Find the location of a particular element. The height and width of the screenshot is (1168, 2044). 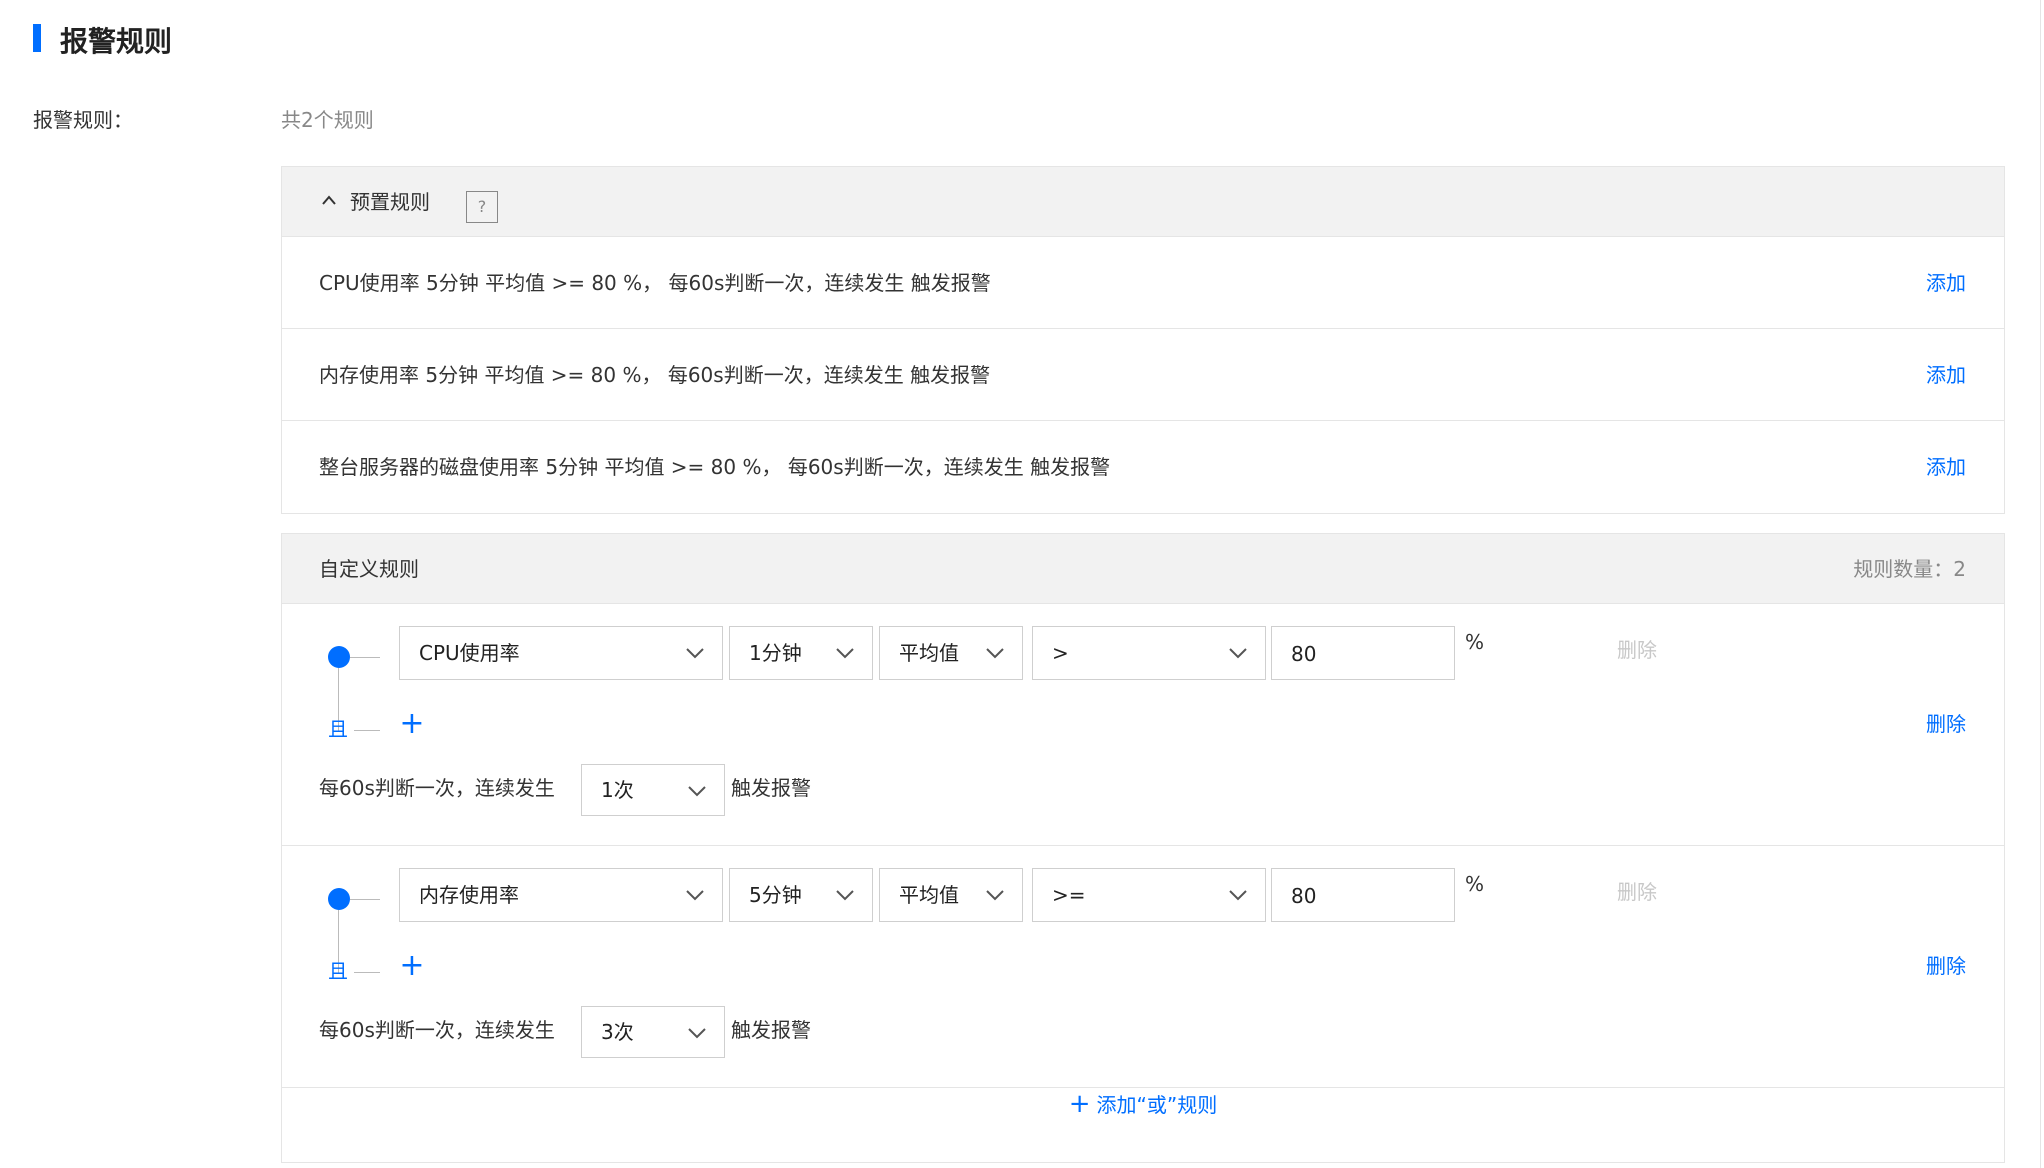

custom-rules-header: 自定义规则 规则数量：2 is located at coordinates (1143, 569).